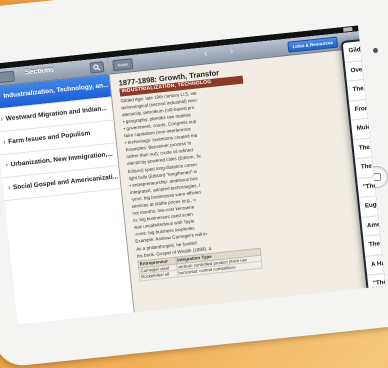  I want to click on search-button, so click(97, 67).